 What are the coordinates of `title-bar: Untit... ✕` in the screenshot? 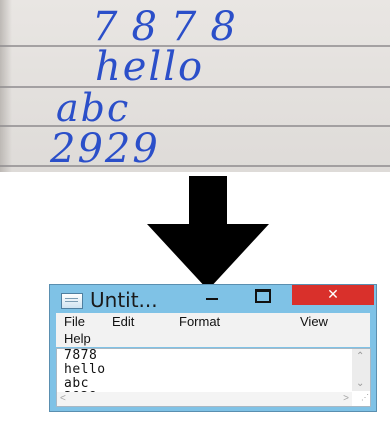 It's located at (213, 298).